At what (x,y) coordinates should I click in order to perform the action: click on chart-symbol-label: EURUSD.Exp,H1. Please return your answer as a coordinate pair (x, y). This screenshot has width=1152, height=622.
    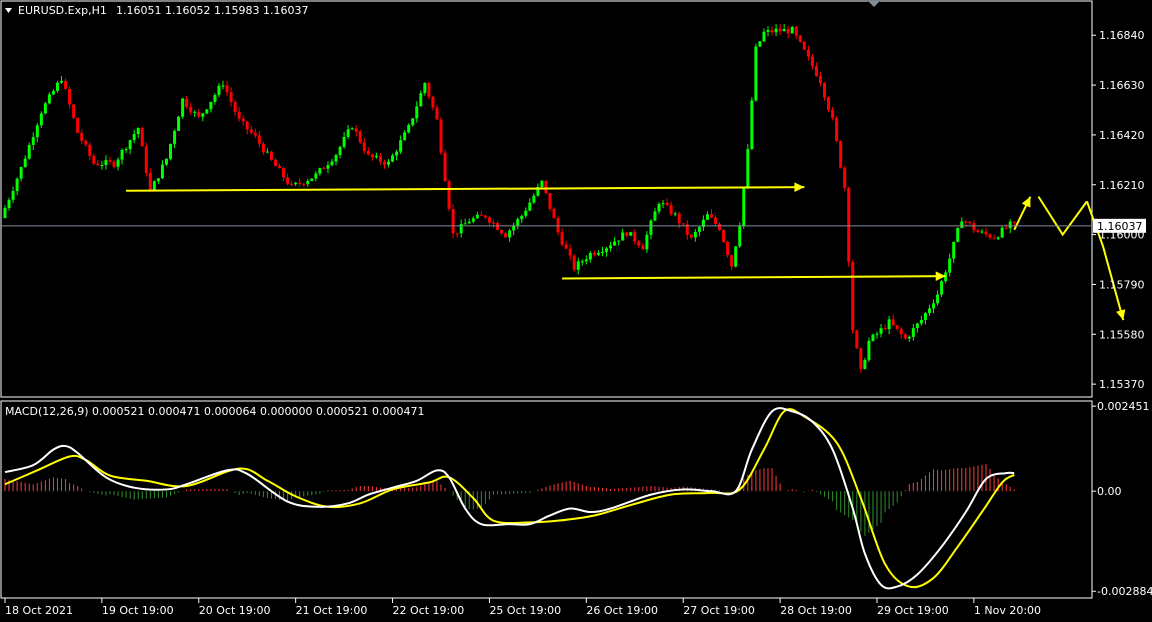
    Looking at the image, I should click on (62, 10).